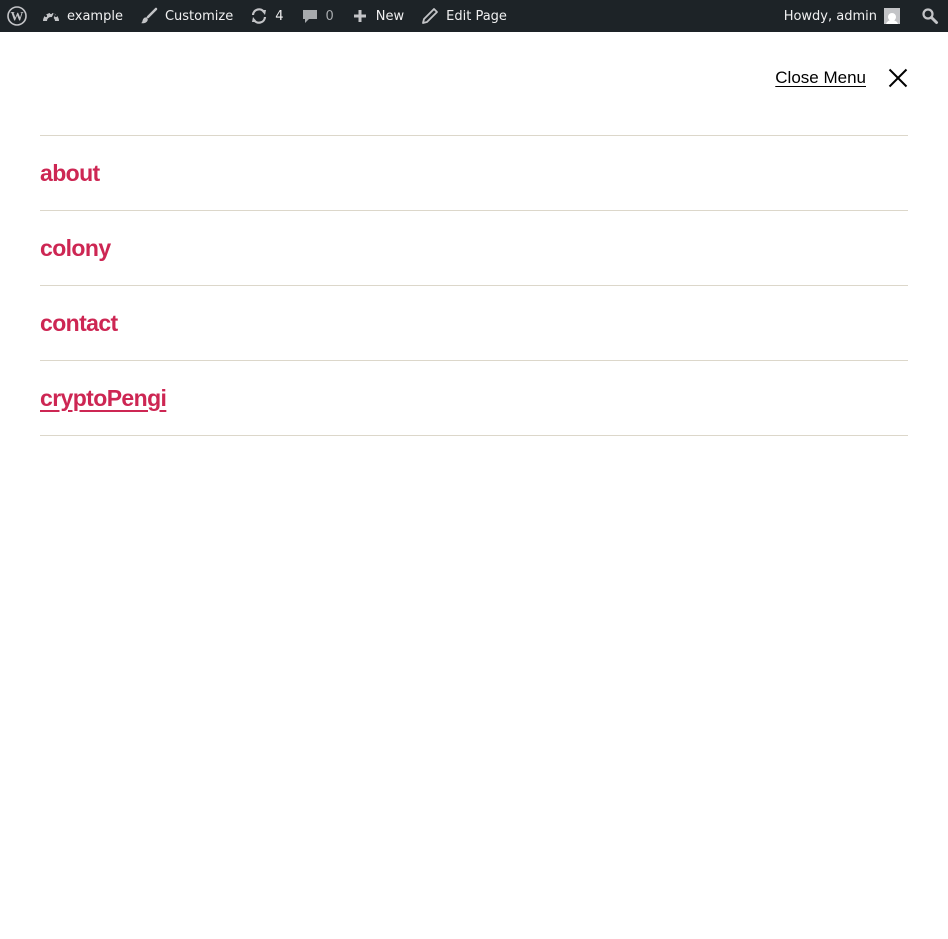 The image size is (948, 939). I want to click on close-icon, so click(898, 78).